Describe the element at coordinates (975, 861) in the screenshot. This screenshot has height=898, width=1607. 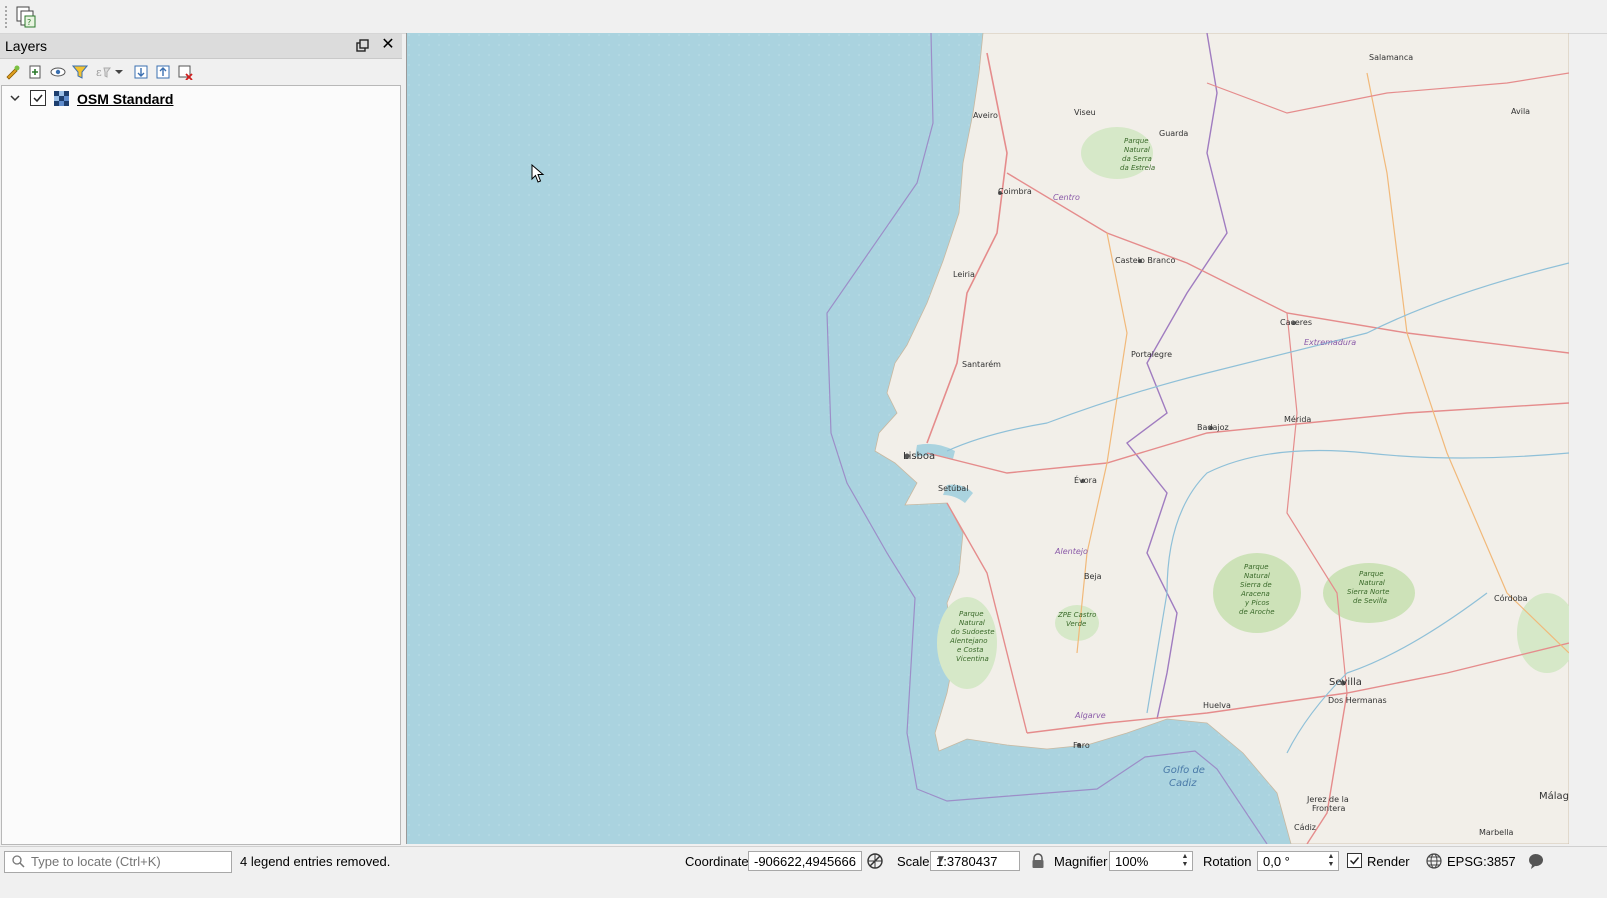
I see `scale-combobox: 1:3780437 ▼` at that location.